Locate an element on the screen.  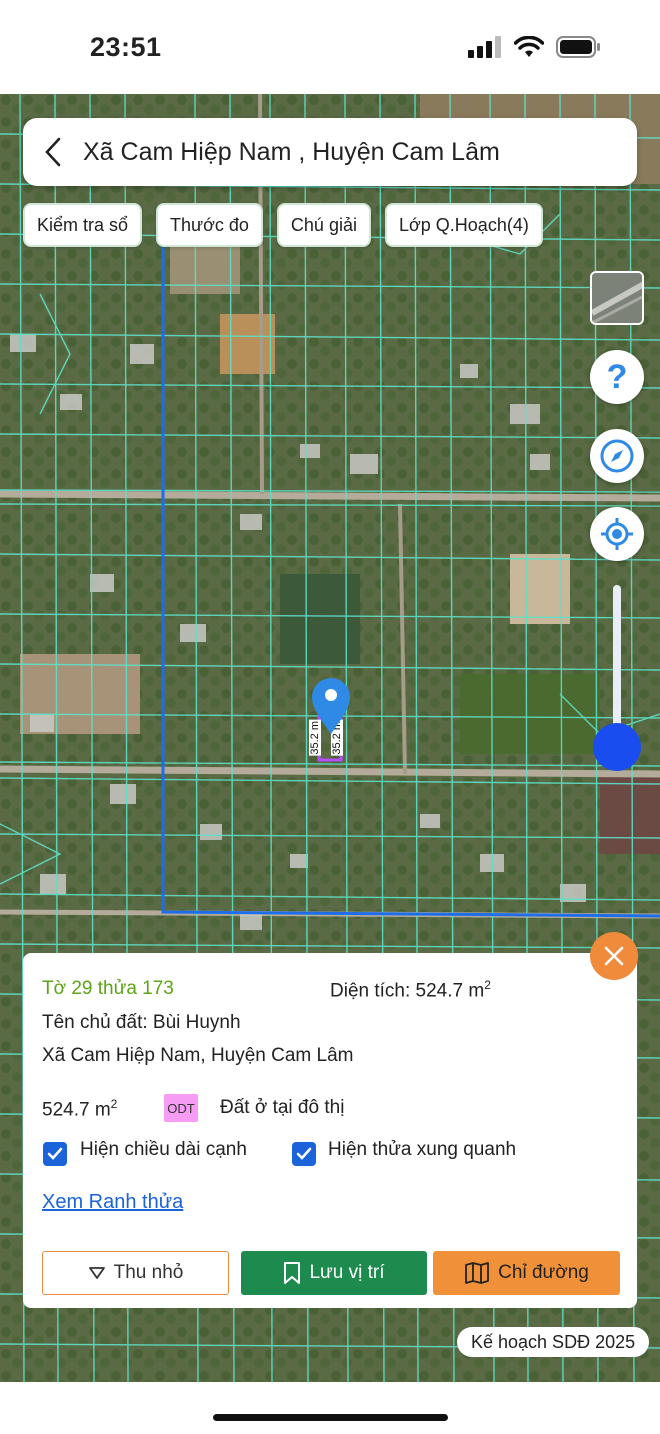
compass-icon is located at coordinates (617, 456).